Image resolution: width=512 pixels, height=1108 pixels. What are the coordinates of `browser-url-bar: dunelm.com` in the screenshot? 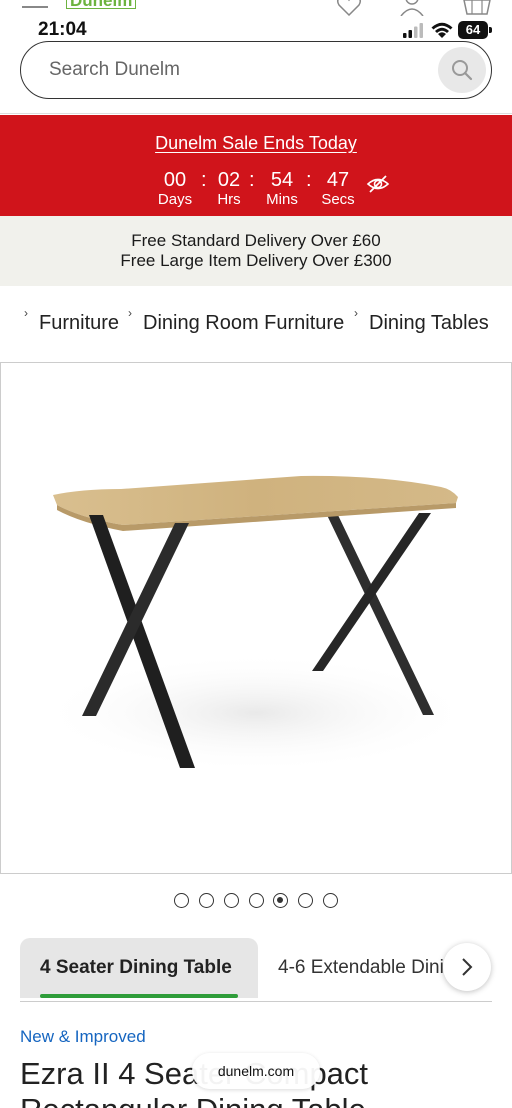 It's located at (256, 1071).